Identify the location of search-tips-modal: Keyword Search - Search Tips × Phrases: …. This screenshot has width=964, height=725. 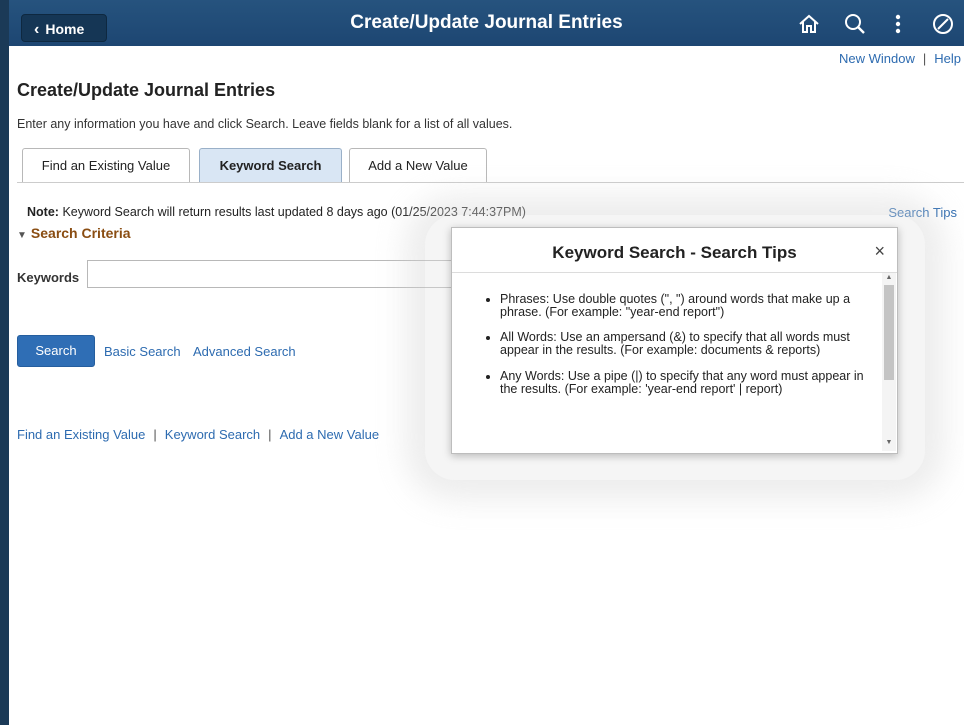
(674, 340).